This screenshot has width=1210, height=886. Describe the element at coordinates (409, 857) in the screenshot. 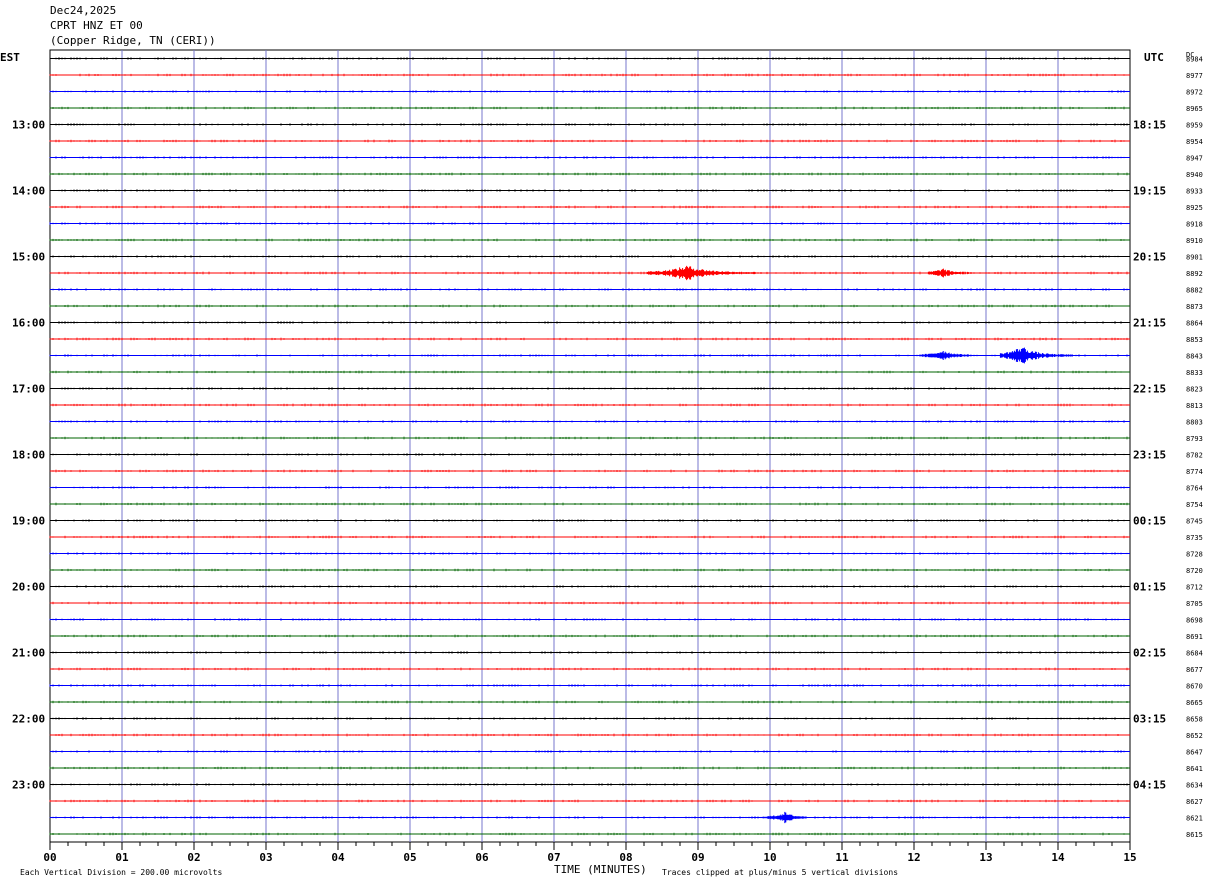

I see `x-tick-label: 05` at that location.